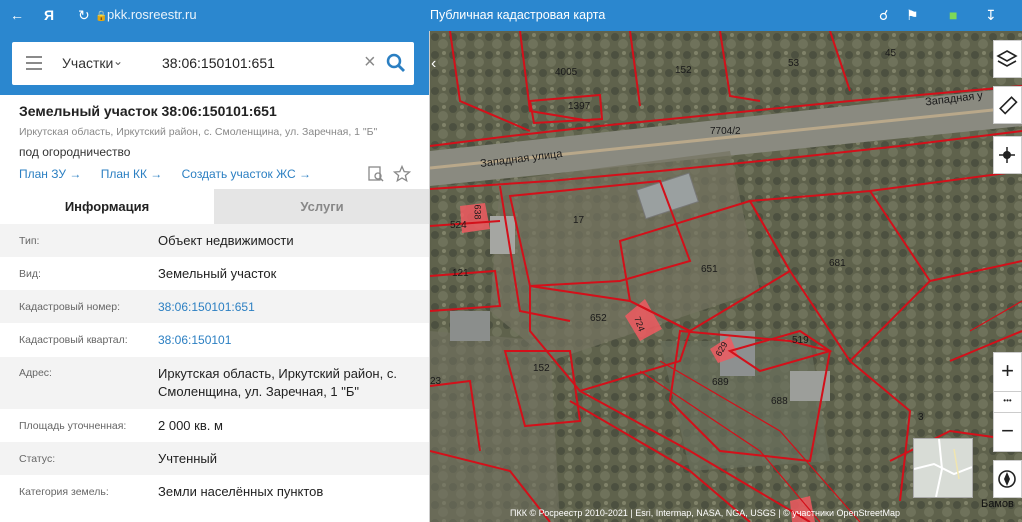 The width and height of the screenshot is (1022, 522). I want to click on search-box: Участки ⌄ 38:06:150101:651 ×, so click(213, 63).